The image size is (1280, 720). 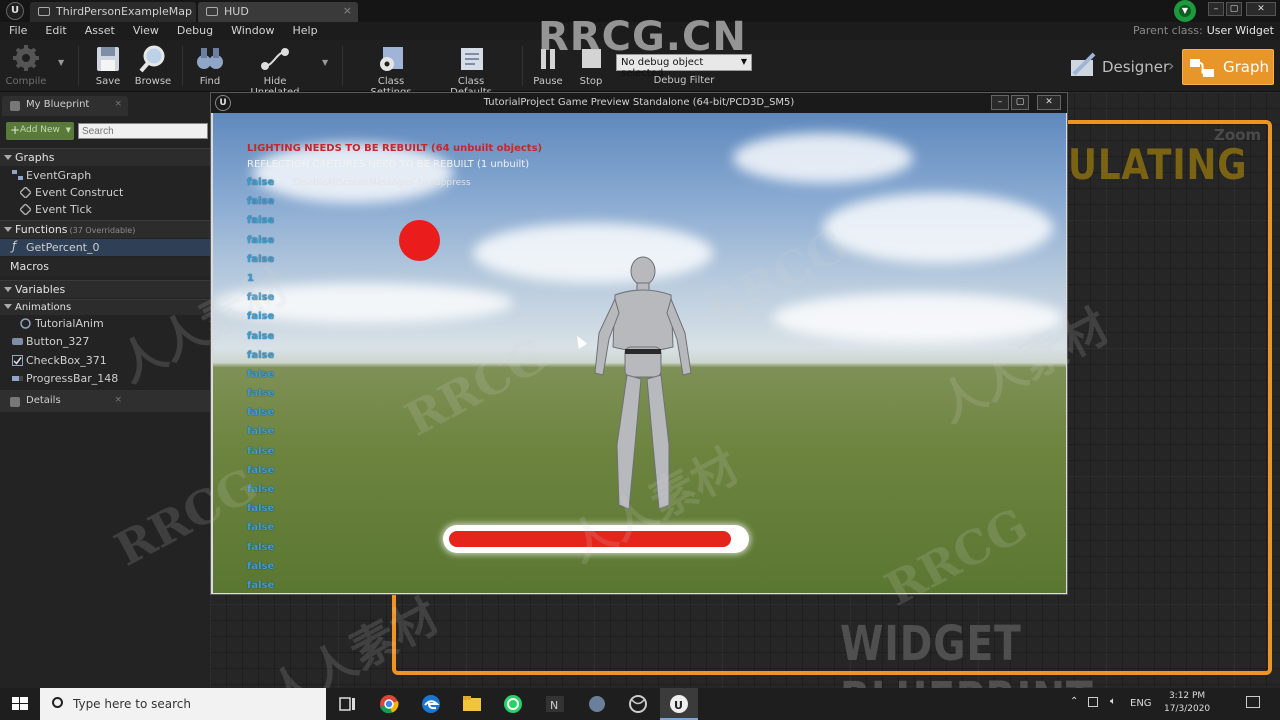 What do you see at coordinates (597, 704) in the screenshot?
I see `app-icon` at bounding box center [597, 704].